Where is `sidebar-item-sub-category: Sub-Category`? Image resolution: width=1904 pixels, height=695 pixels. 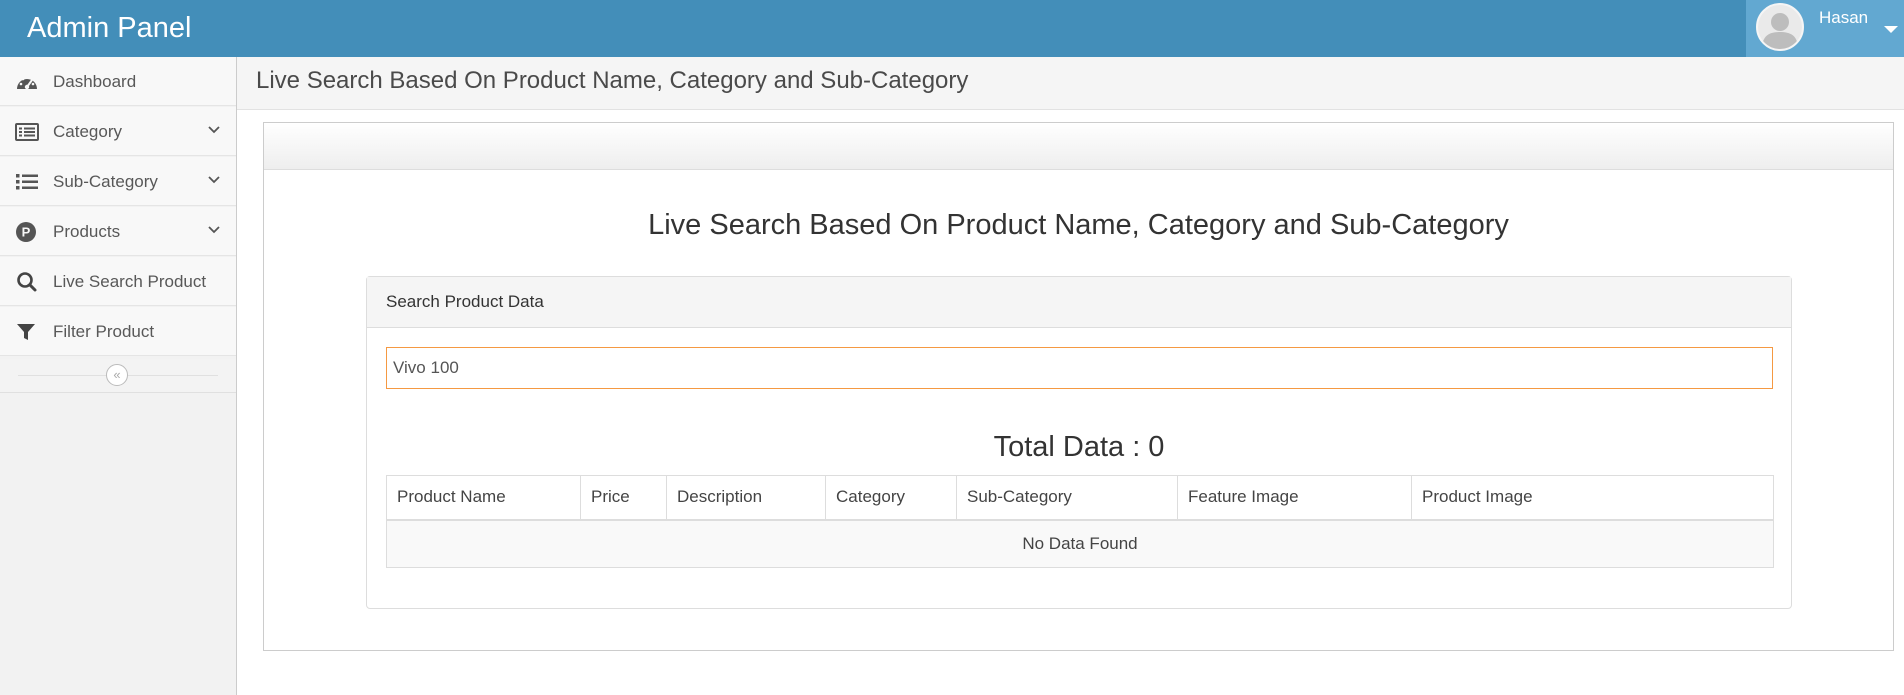
sidebar-item-sub-category: Sub-Category is located at coordinates (118, 181).